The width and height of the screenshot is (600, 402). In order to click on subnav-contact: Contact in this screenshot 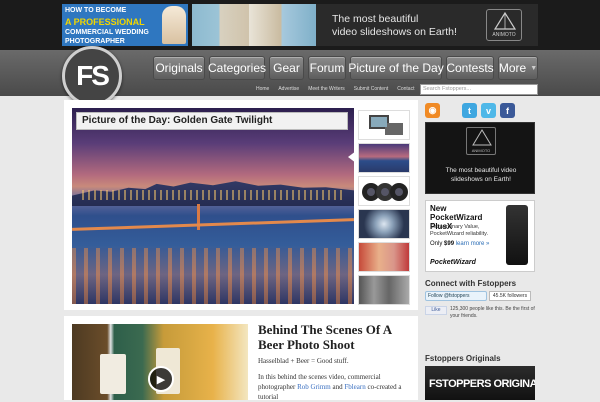, I will do `click(405, 91)`.